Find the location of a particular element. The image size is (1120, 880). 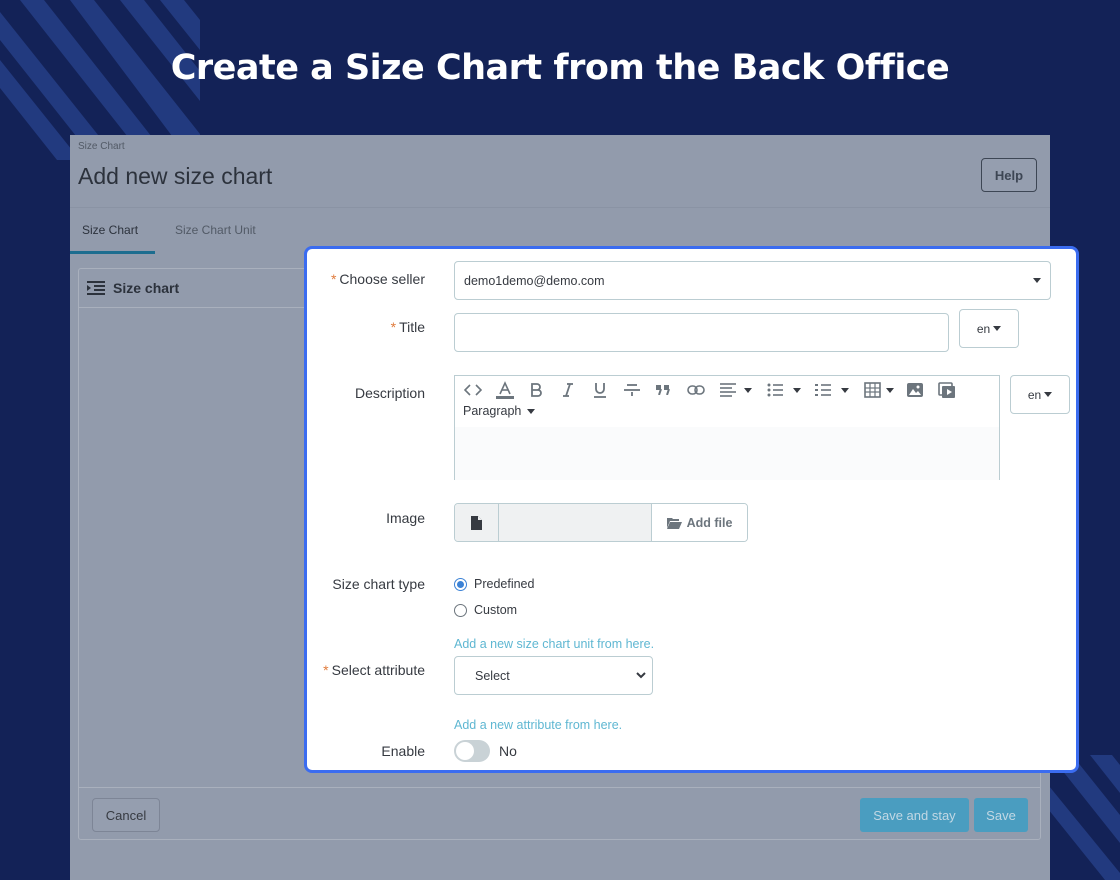

enable-toggle is located at coordinates (472, 751).